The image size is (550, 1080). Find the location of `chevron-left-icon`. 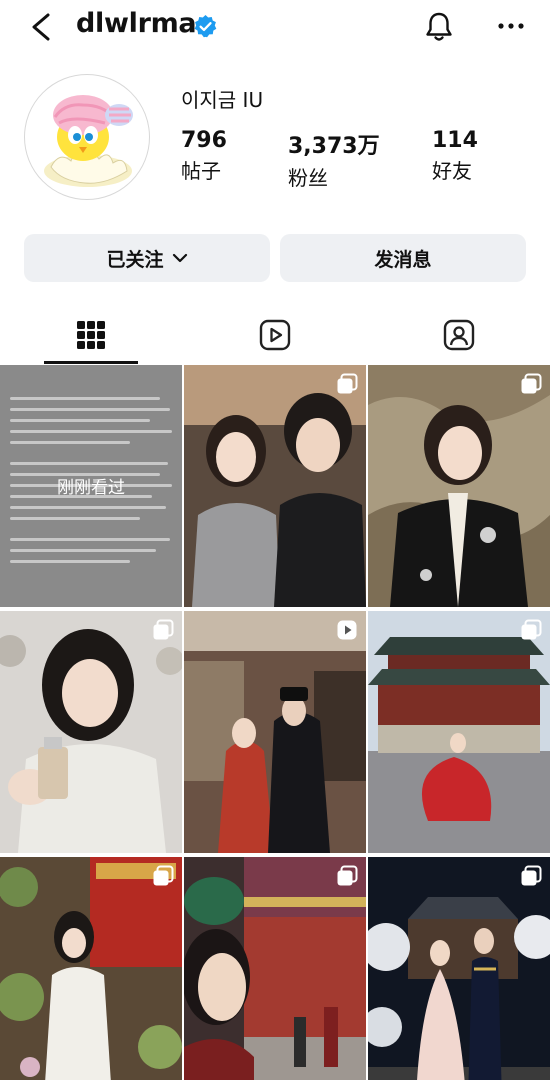

chevron-left-icon is located at coordinates (41, 27).